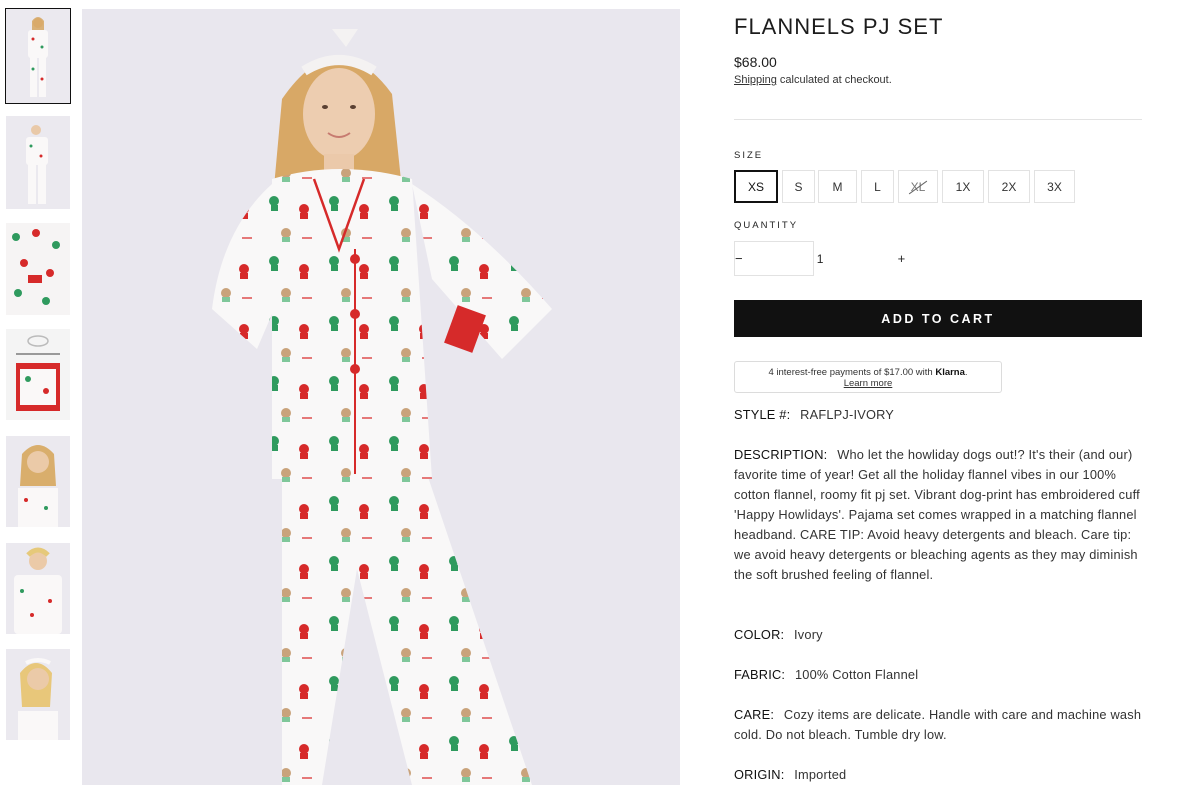 The height and width of the screenshot is (785, 1190). Describe the element at coordinates (754, 714) in the screenshot. I see `care-key: CARE:` at that location.